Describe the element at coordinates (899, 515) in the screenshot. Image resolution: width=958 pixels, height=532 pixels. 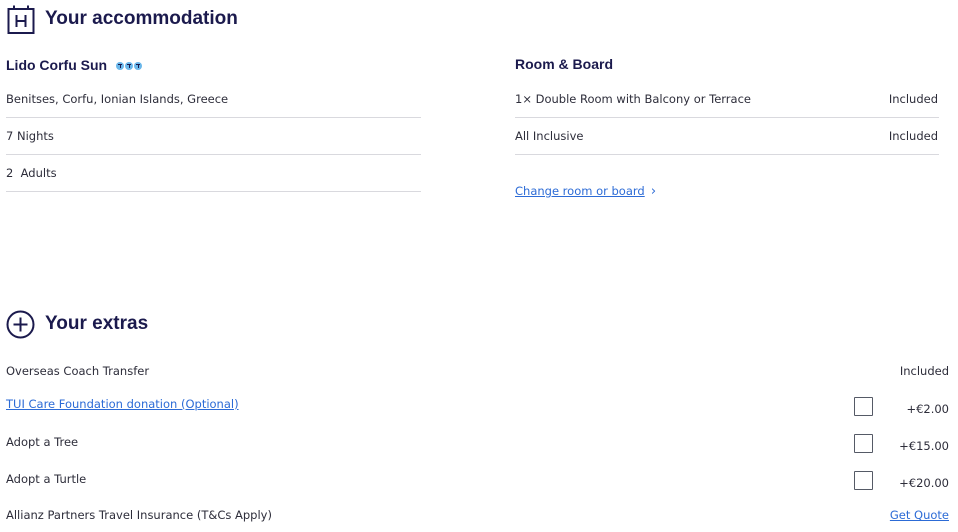
I see `get-quote-link: Get Quote` at that location.